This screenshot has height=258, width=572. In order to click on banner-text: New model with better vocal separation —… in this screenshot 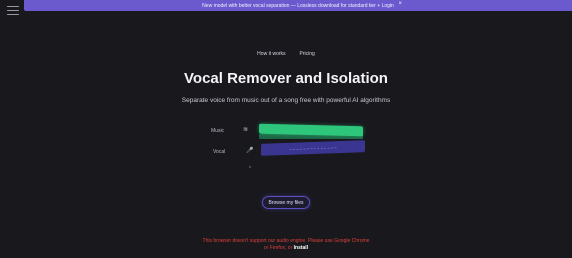, I will do `click(298, 5)`.